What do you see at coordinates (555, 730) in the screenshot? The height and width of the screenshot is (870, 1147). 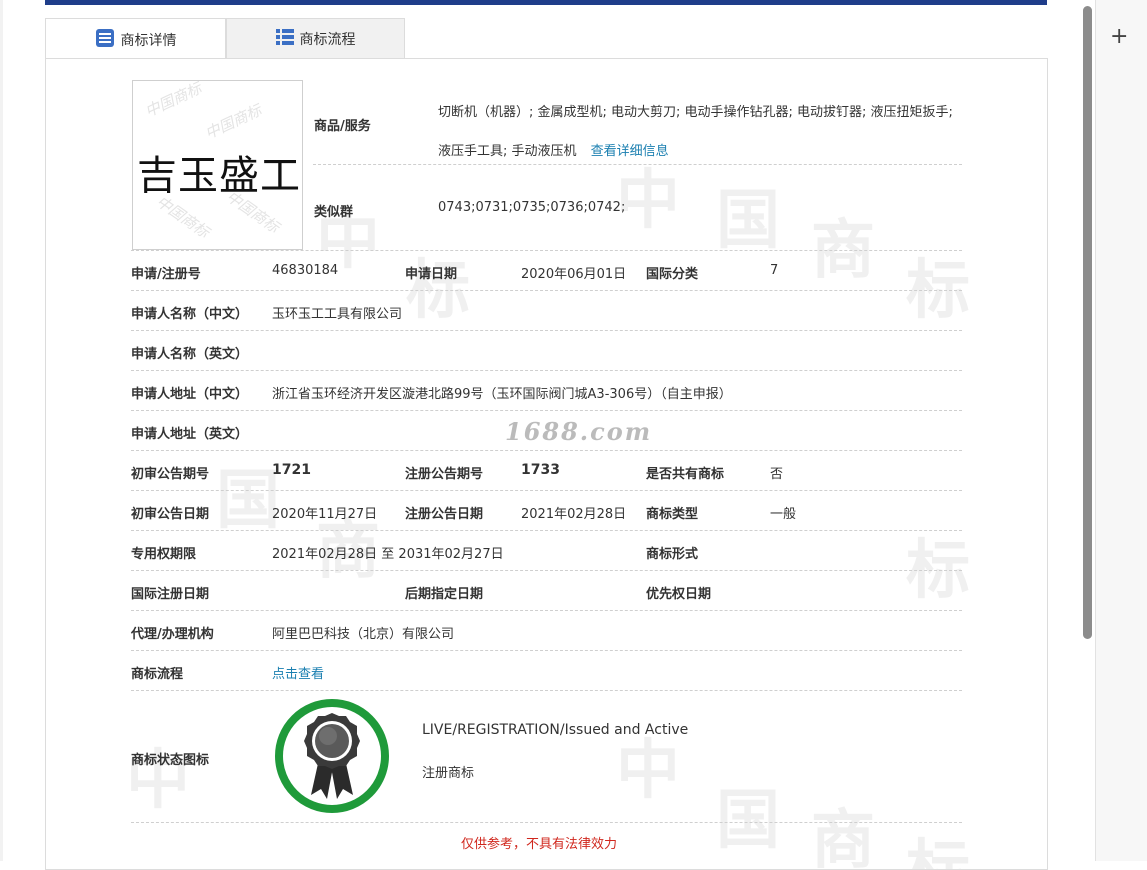 I see `status-english: LIVE/REGISTRATION/Issued and Active` at bounding box center [555, 730].